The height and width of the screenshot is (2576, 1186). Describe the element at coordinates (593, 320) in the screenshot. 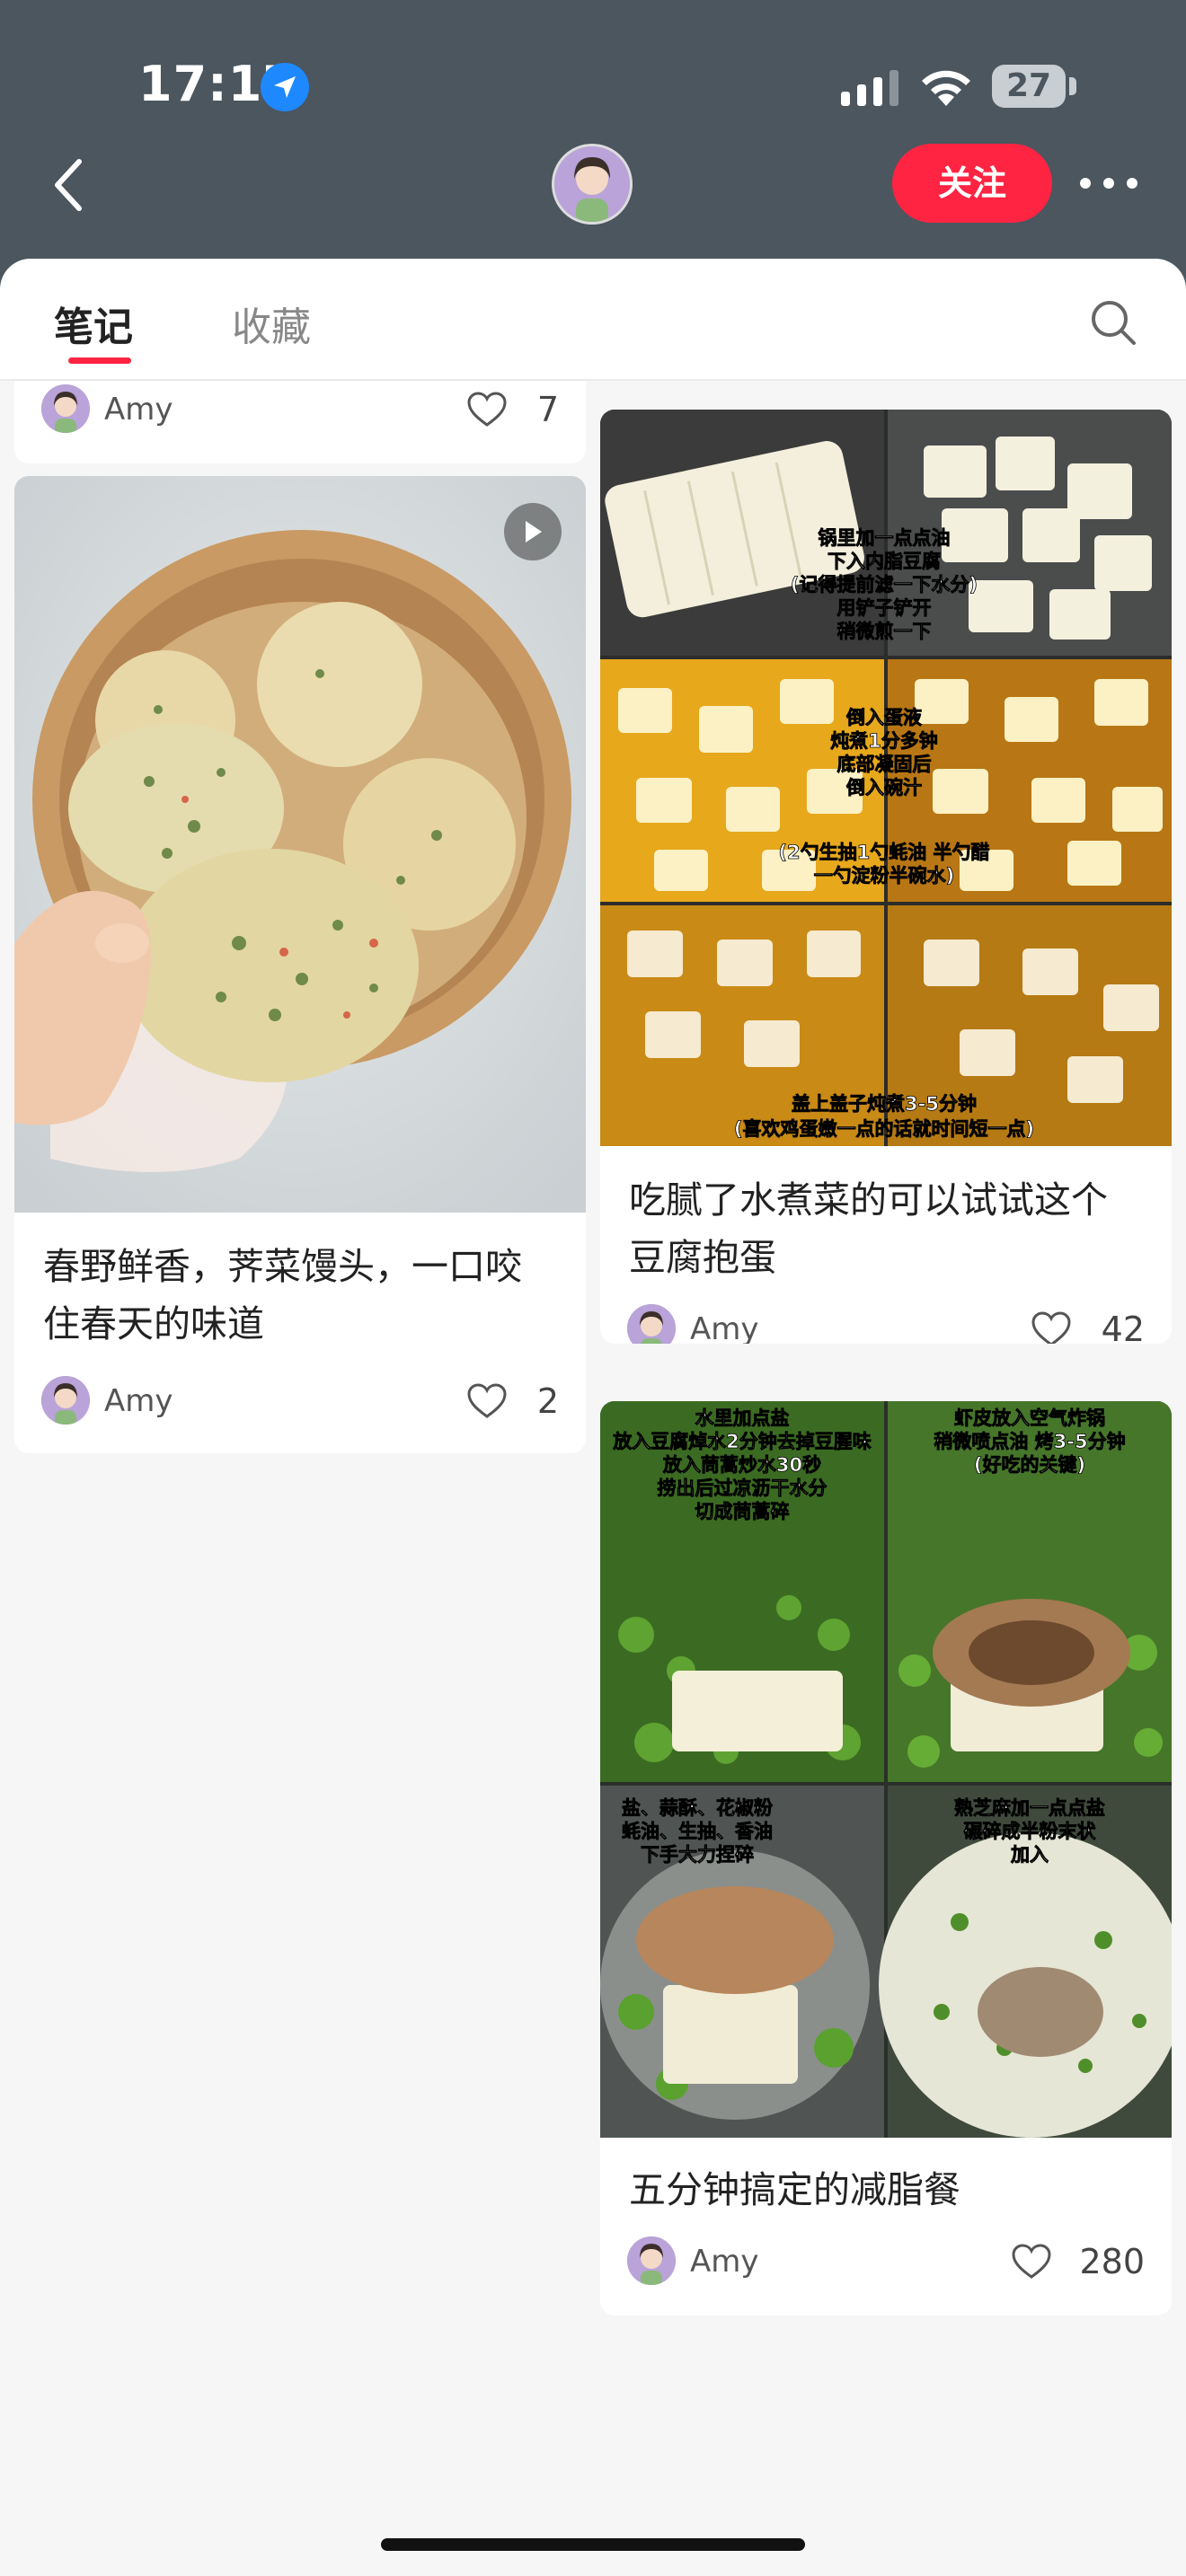

I see `profile-tabs: 笔记 收藏` at that location.